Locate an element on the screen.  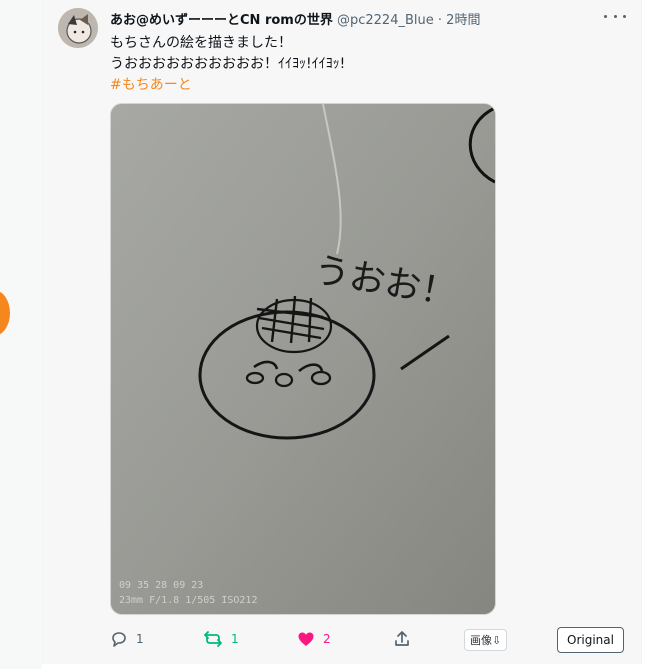
tweet-text-line: もちさんの絵を描きました！ is located at coordinates (201, 43).